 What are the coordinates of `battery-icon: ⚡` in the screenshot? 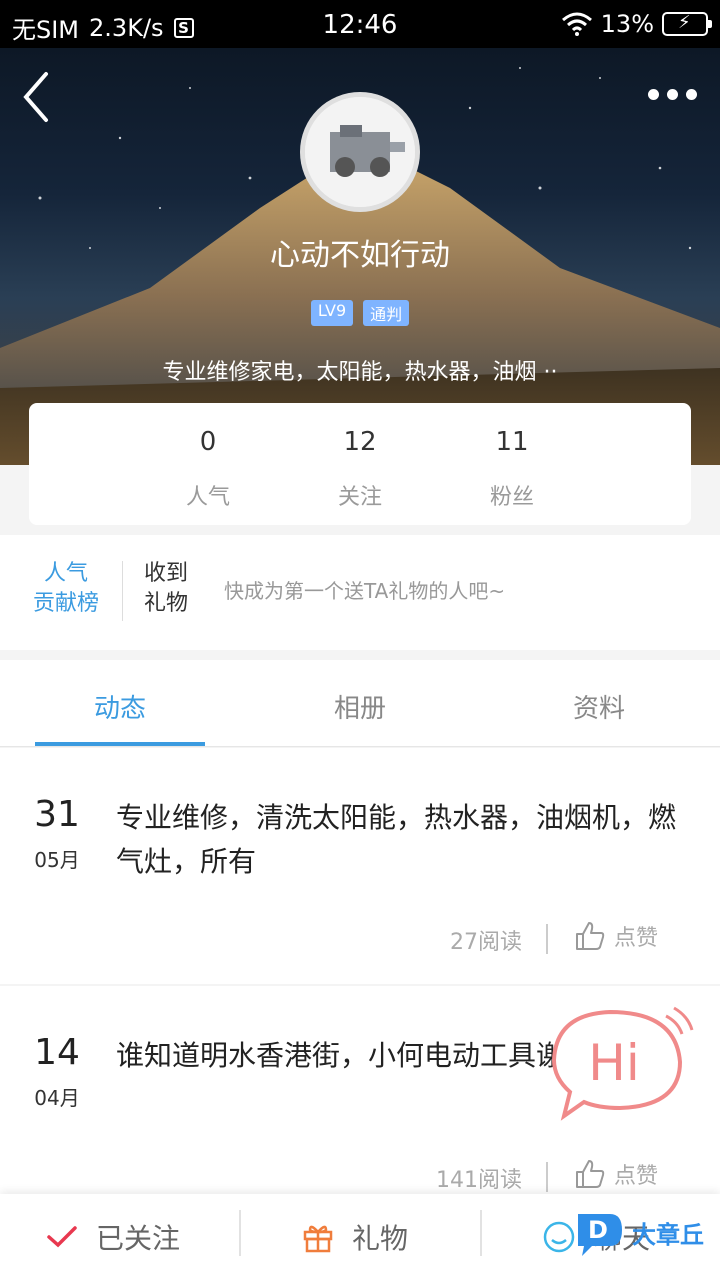 It's located at (687, 24).